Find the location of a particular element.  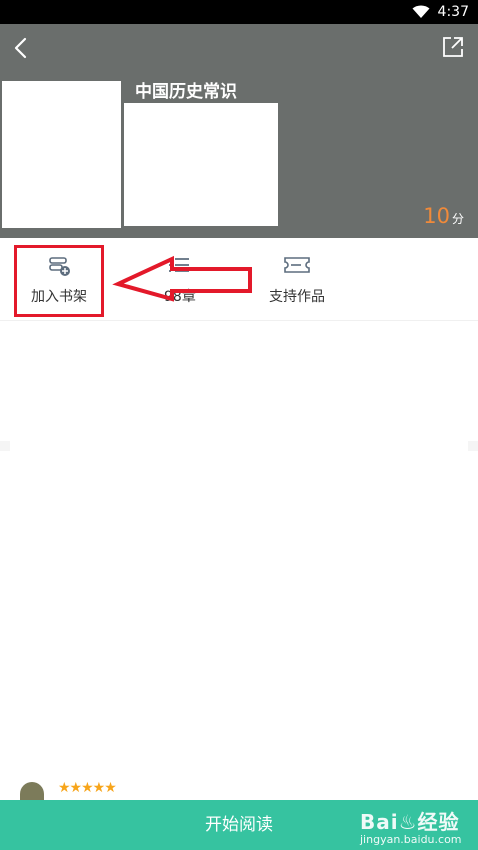

annotation-highlight-box is located at coordinates (59, 281).